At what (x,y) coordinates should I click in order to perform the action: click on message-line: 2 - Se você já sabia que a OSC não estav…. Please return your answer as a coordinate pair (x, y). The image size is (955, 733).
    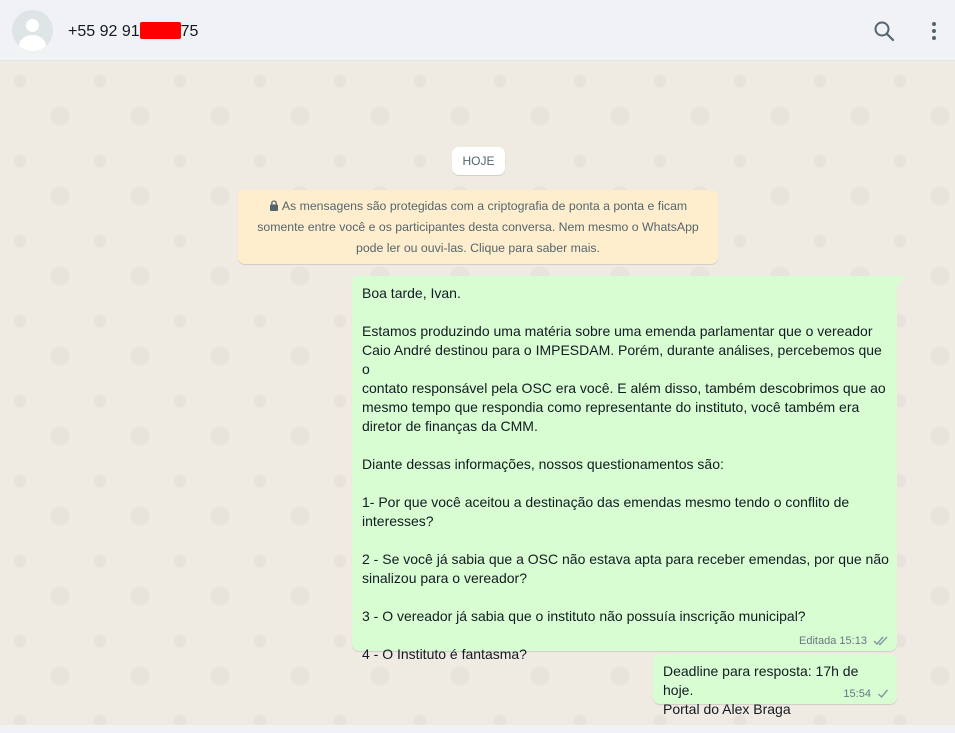
    Looking at the image, I should click on (625, 559).